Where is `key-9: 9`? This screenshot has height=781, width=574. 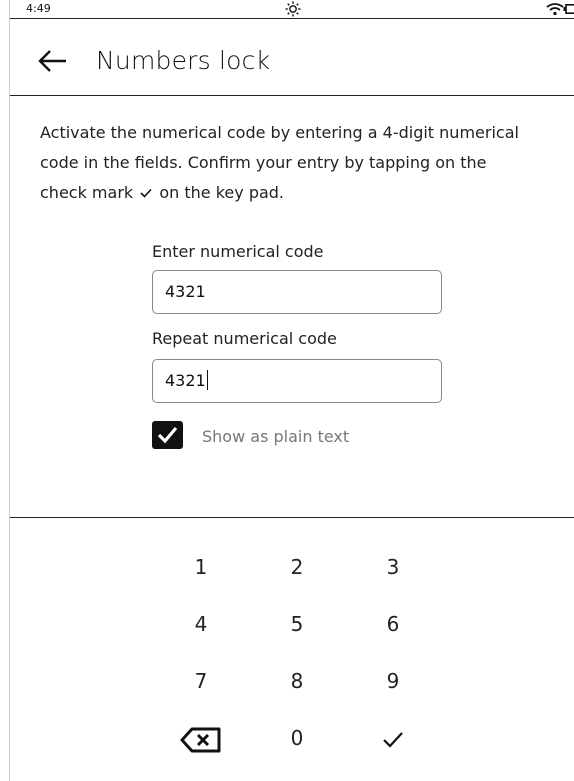 key-9: 9 is located at coordinates (393, 681).